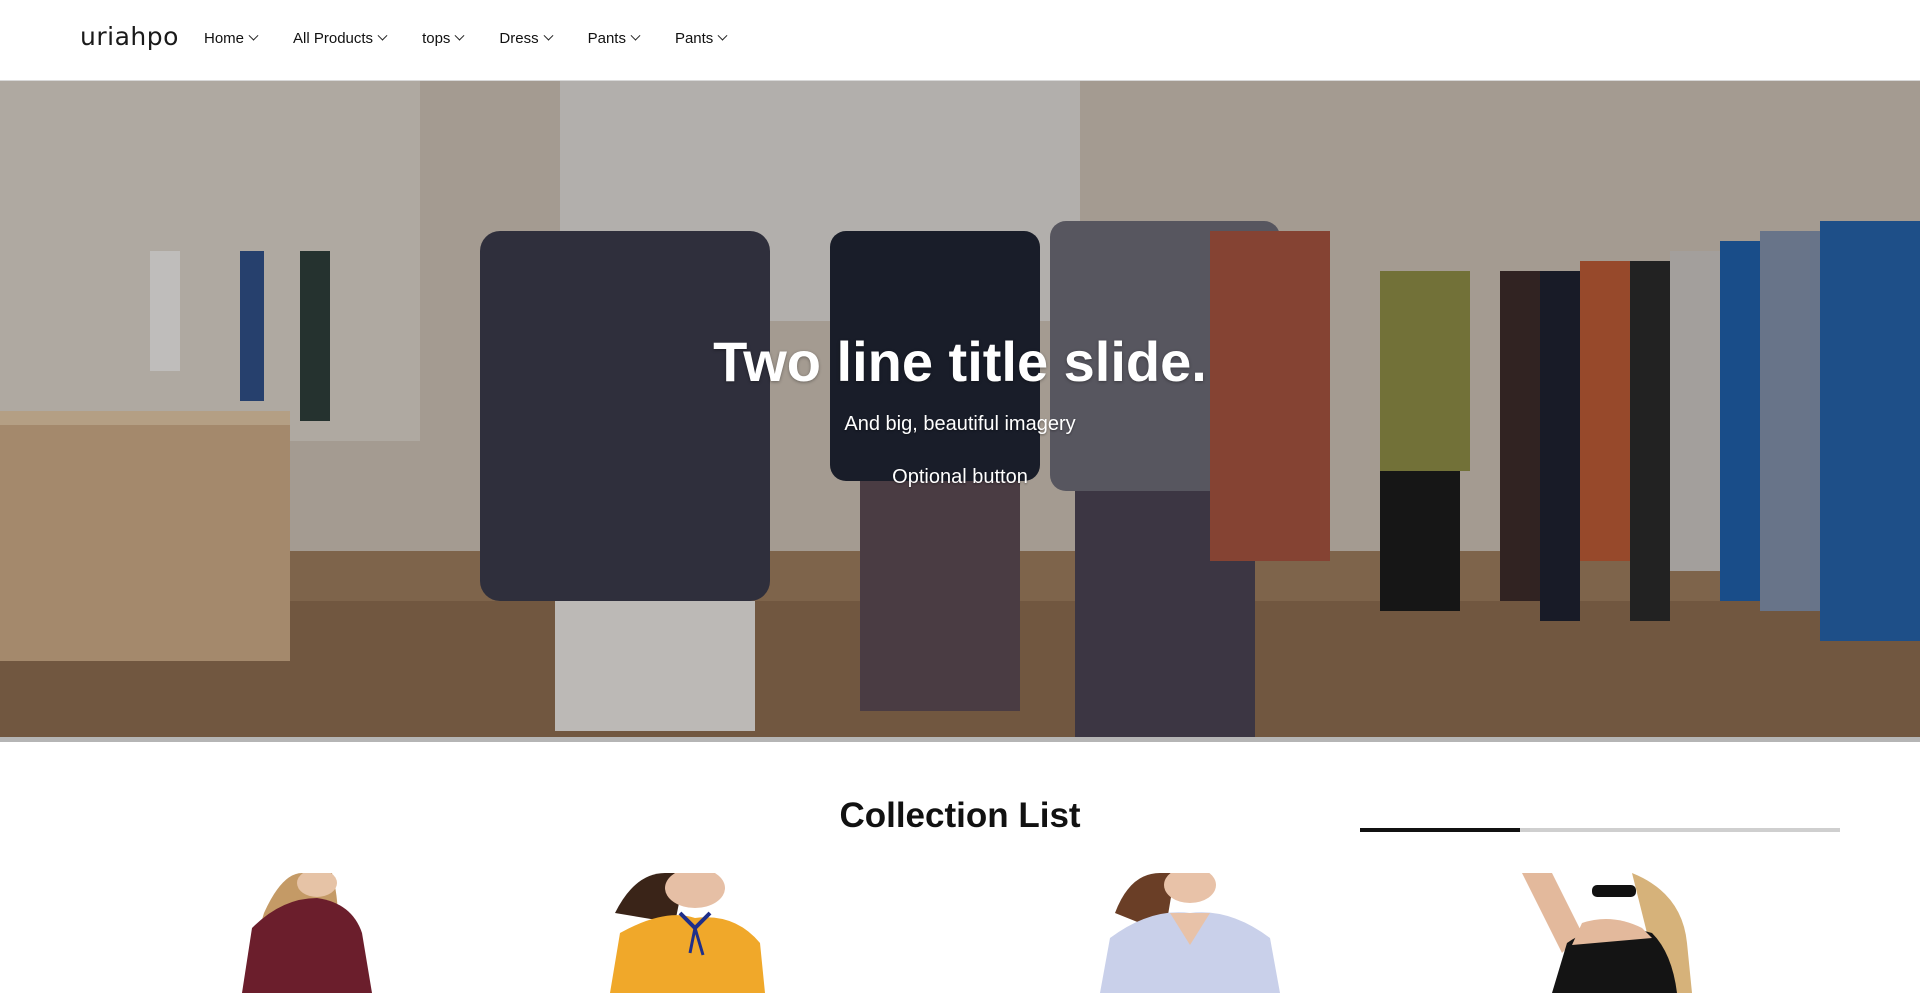 This screenshot has height=993, width=1920. I want to click on nav-item-dress: Dress, so click(526, 38).